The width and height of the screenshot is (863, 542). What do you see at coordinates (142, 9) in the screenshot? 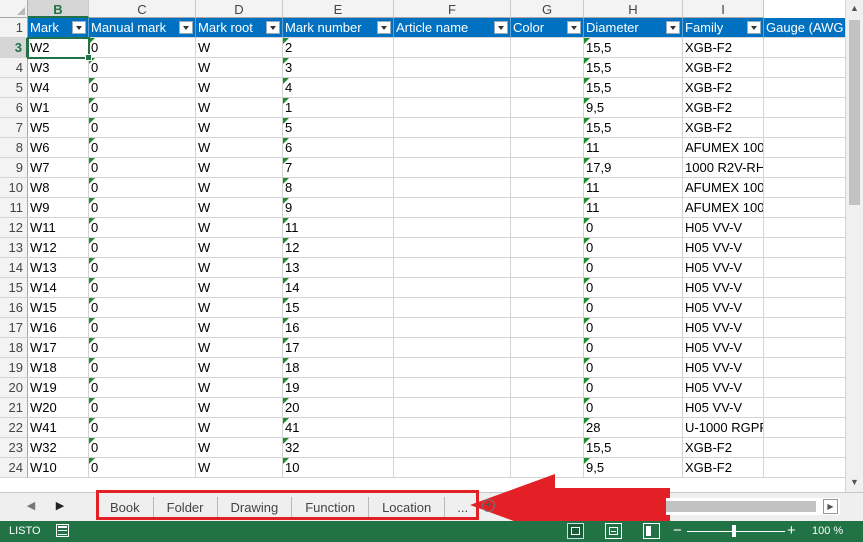
I see `column-header-C: C` at bounding box center [142, 9].